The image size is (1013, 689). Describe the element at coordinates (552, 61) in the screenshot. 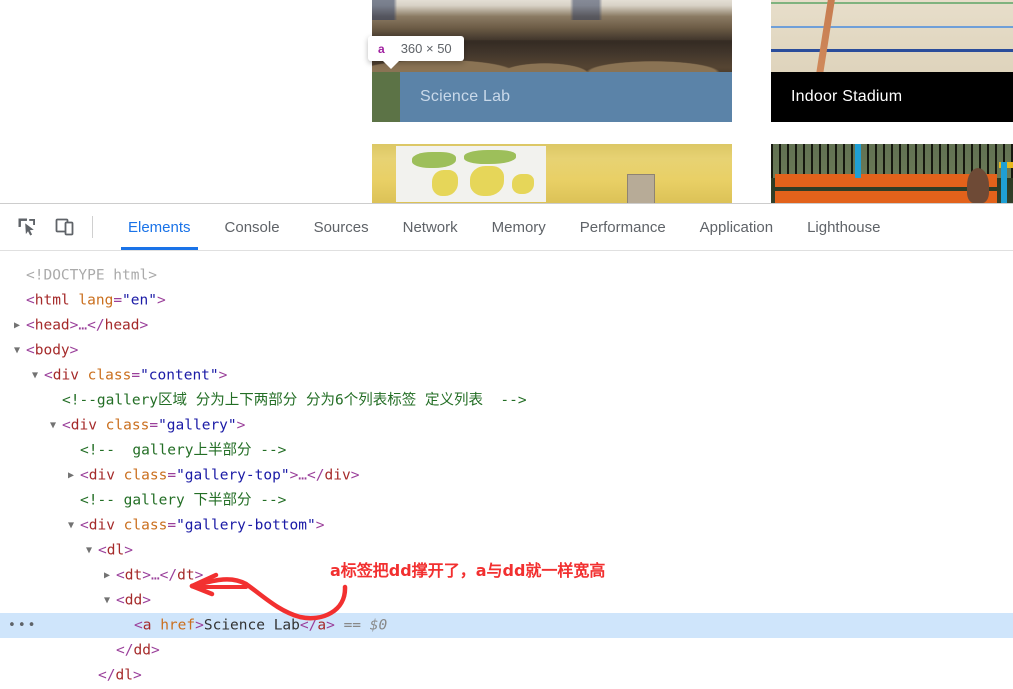

I see `gallery-card-science-lab: Science Lab` at that location.